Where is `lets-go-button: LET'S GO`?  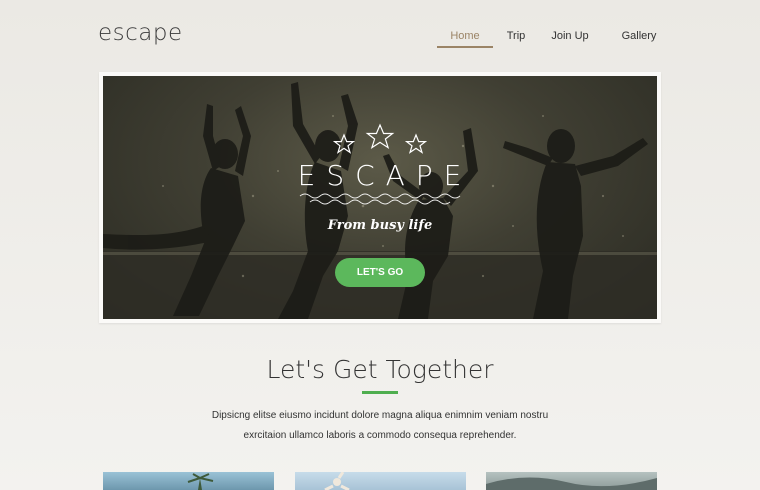 lets-go-button: LET'S GO is located at coordinates (380, 272).